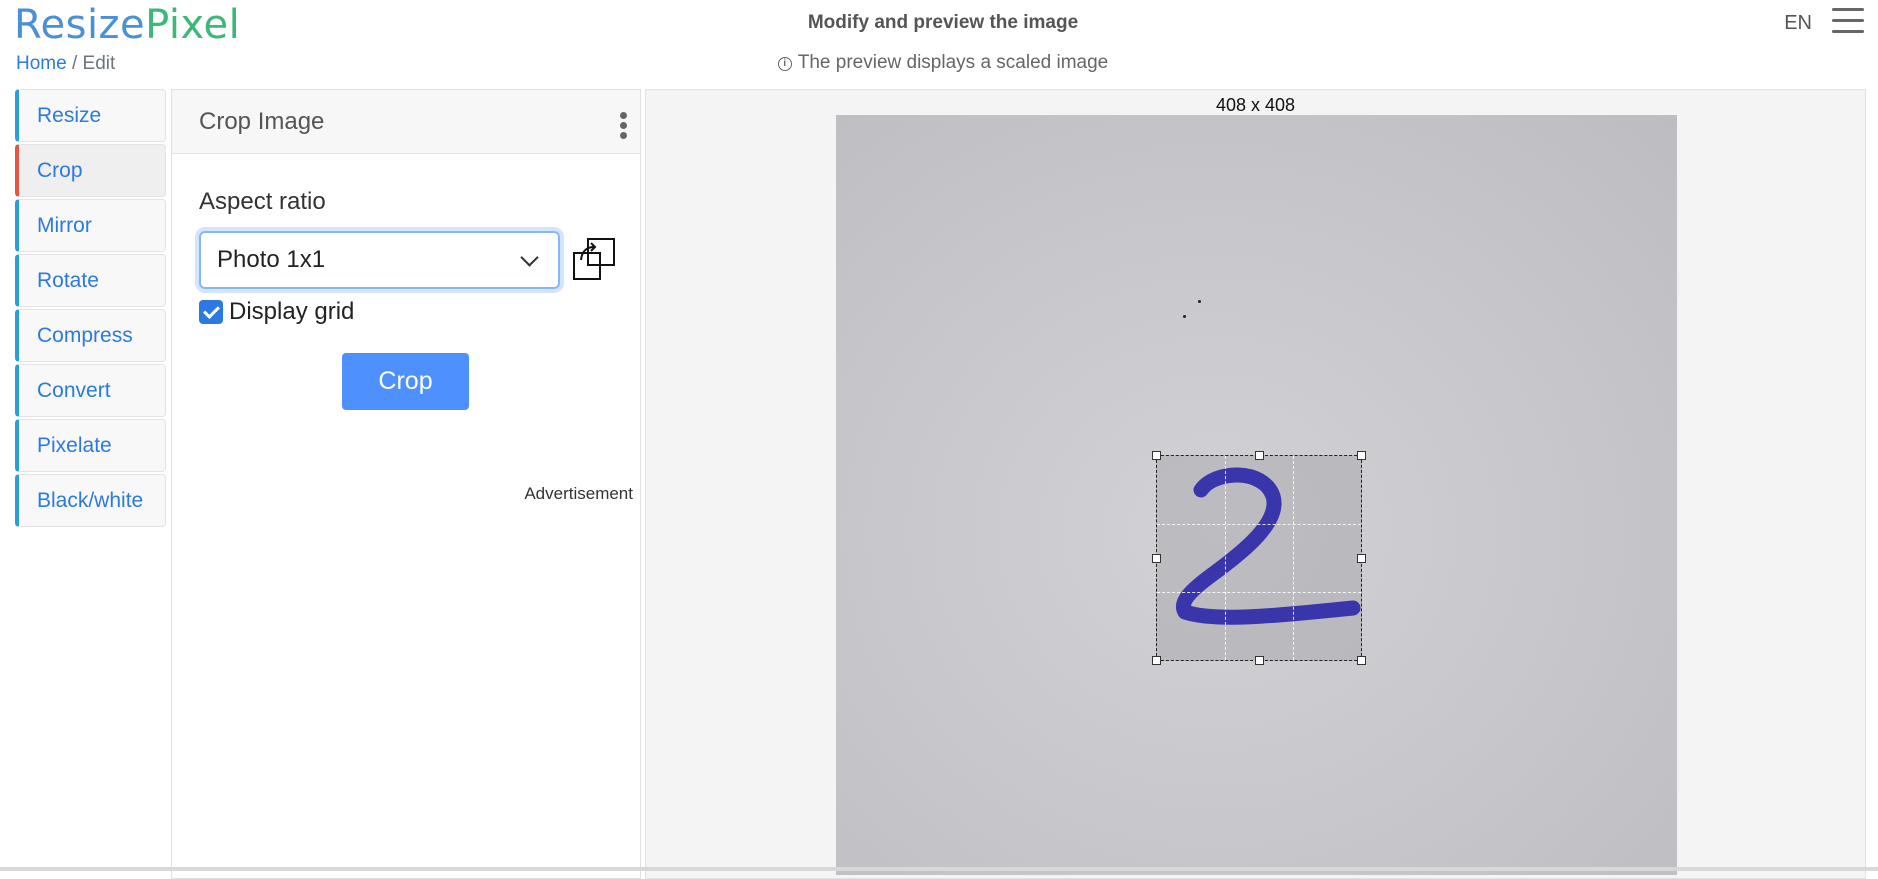  Describe the element at coordinates (1361, 660) in the screenshot. I see `crop-handle-bottom-right` at that location.